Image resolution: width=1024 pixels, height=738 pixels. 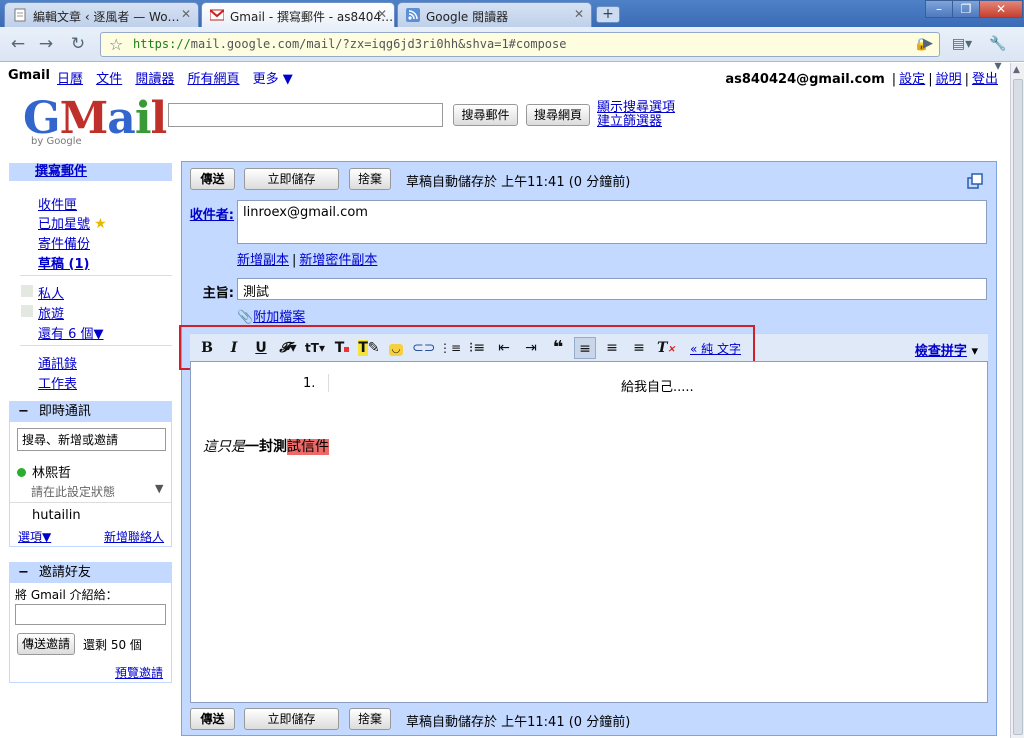 I want to click on page-scrollbar: ▲, so click(x=1017, y=400).